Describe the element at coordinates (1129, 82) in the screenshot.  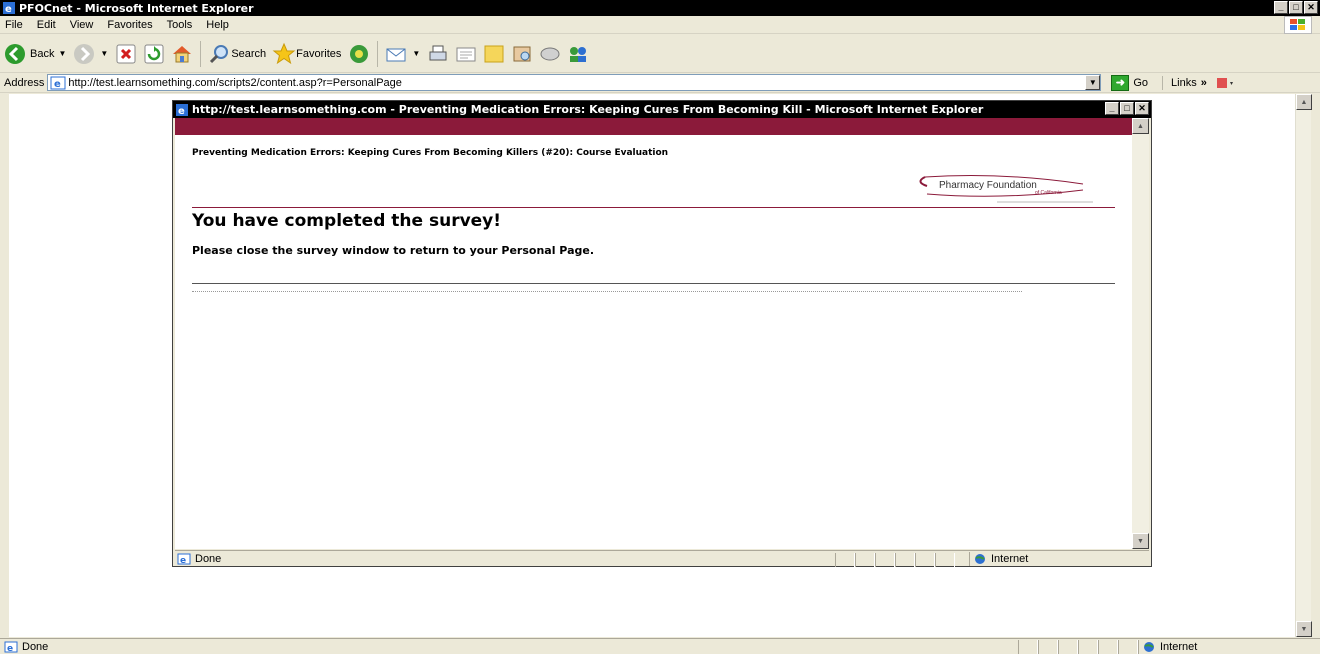
I see `go-button: ➜ Go` at that location.